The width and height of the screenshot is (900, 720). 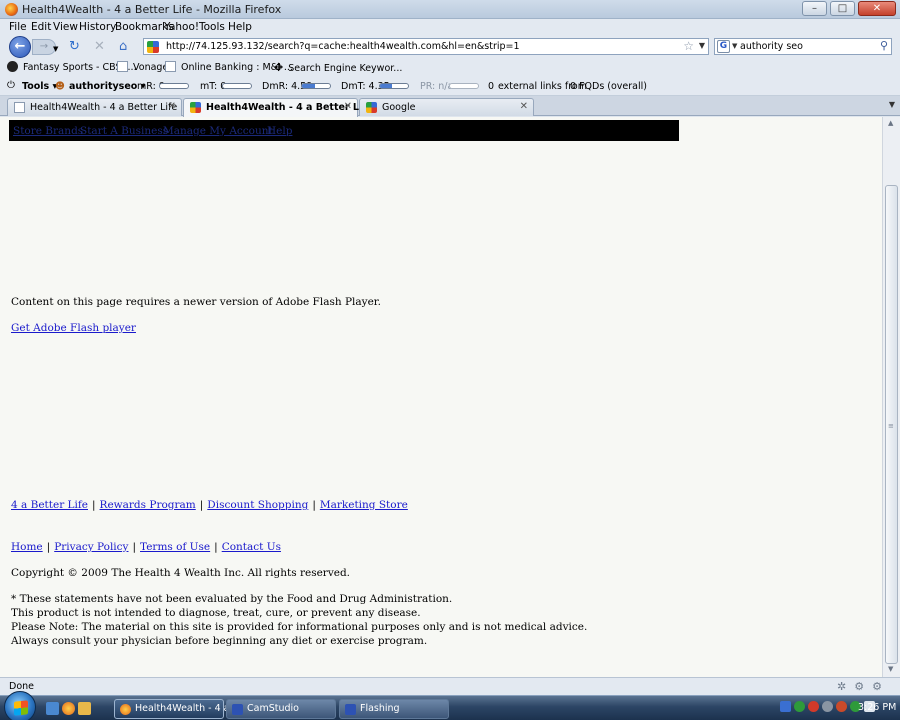 What do you see at coordinates (877, 8) in the screenshot?
I see `close-button: ✕` at bounding box center [877, 8].